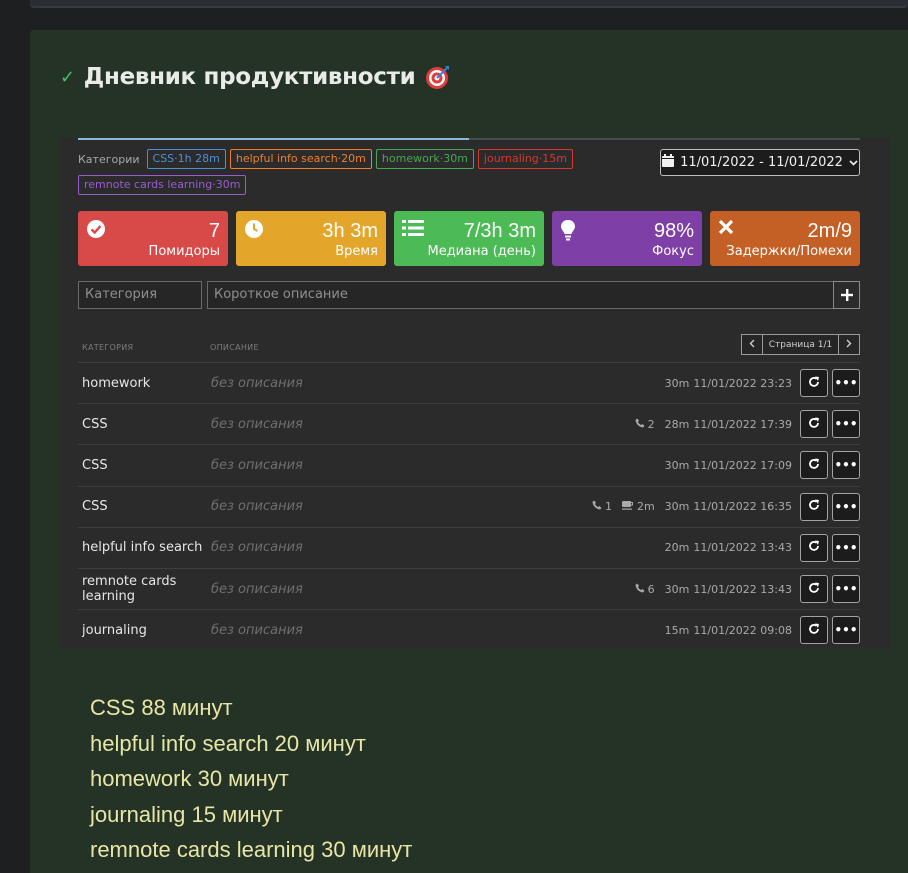 The width and height of the screenshot is (908, 873). I want to click on check-circle-icon, so click(96, 231).